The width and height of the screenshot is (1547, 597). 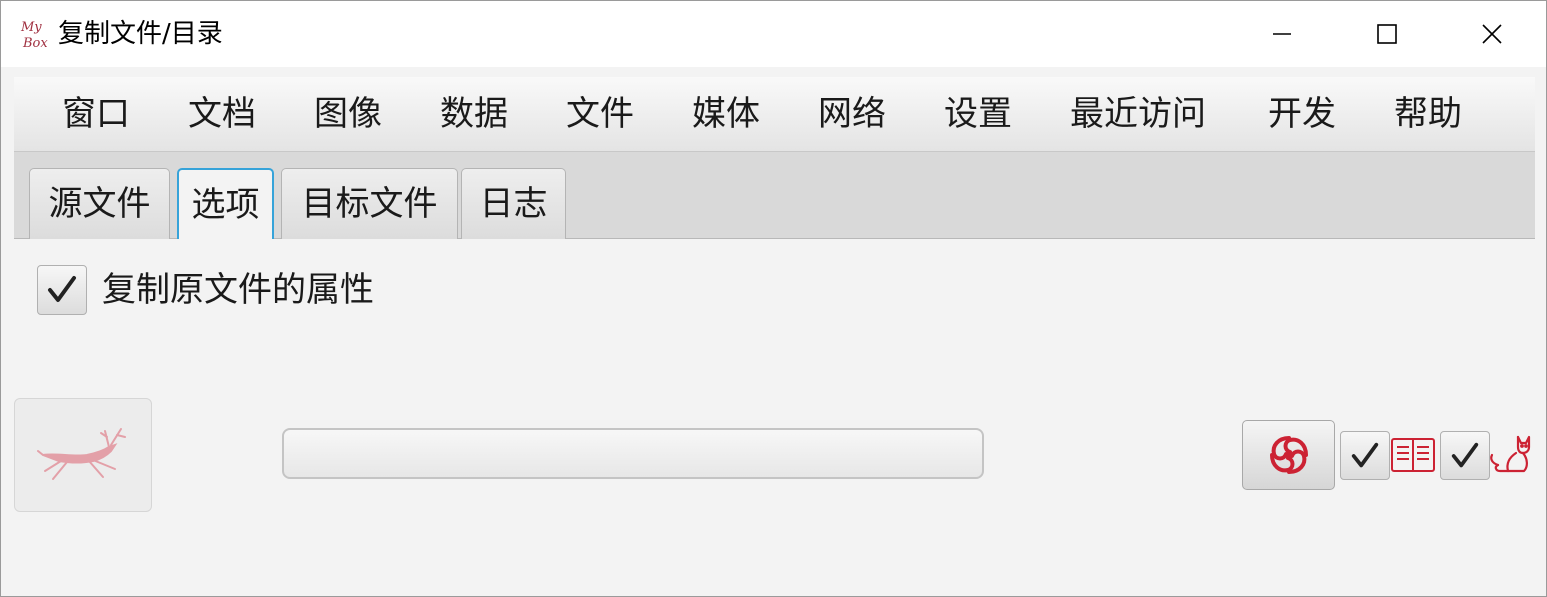 What do you see at coordinates (96, 114) in the screenshot?
I see `menu-window: 窗口` at bounding box center [96, 114].